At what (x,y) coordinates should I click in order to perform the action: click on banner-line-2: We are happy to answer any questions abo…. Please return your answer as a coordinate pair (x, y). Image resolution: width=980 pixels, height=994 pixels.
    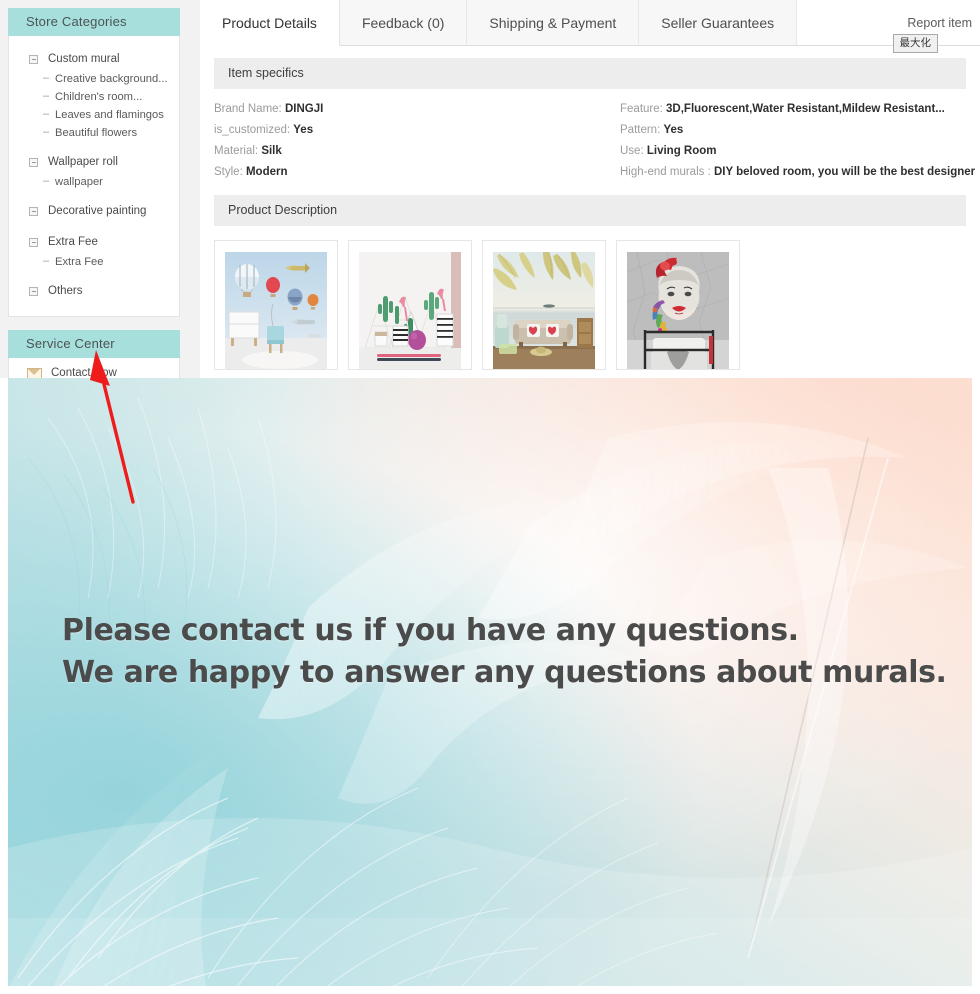
    Looking at the image, I should click on (504, 672).